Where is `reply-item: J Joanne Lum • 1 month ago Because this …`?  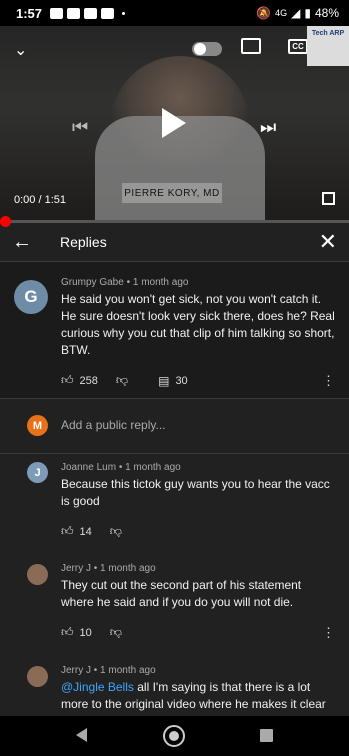
reply-item: J Joanne Lum • 1 month ago Because this … is located at coordinates (174, 504).